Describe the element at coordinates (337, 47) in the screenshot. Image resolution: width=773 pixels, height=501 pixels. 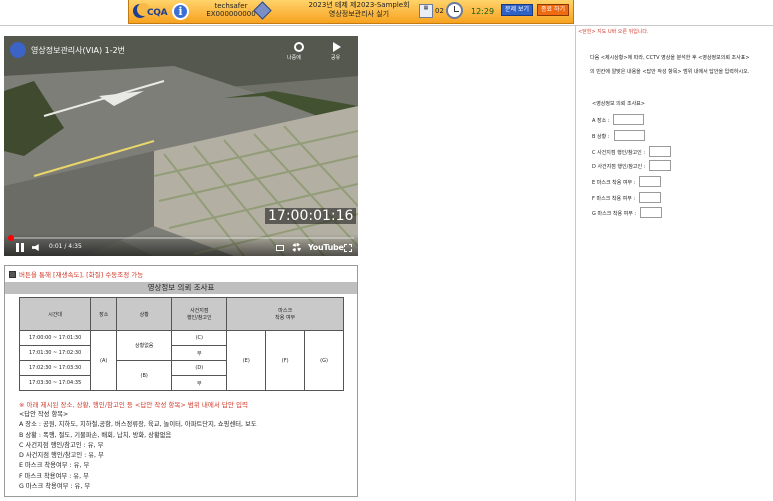
I see `share-icon` at that location.